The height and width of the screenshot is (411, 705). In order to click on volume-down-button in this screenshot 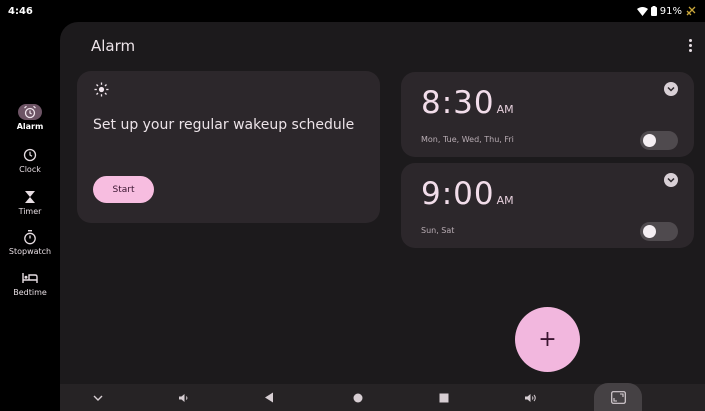, I will do `click(184, 397)`.